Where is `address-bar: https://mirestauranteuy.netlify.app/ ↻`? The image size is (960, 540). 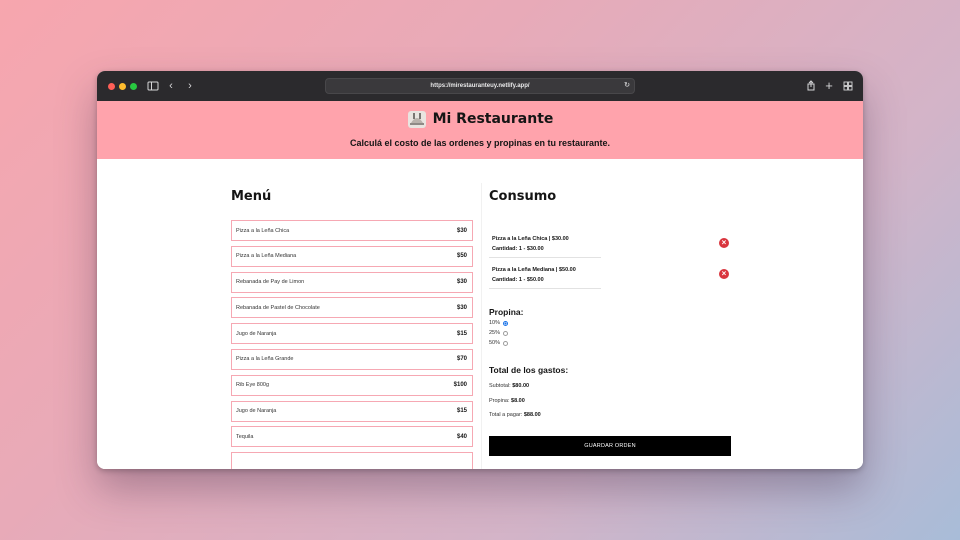
address-bar: https://mirestauranteuy.netlify.app/ ↻ is located at coordinates (480, 86).